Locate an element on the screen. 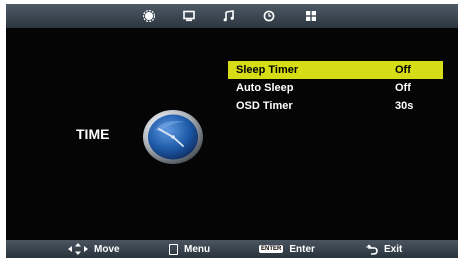 This screenshot has height=262, width=464. enter-key-icon: ENTER is located at coordinates (271, 249).